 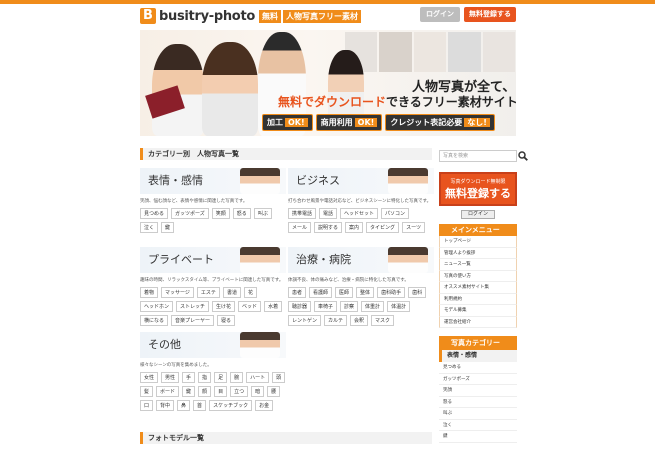 What do you see at coordinates (478, 311) in the screenshot?
I see `menu-item: モデル募集` at bounding box center [478, 311].